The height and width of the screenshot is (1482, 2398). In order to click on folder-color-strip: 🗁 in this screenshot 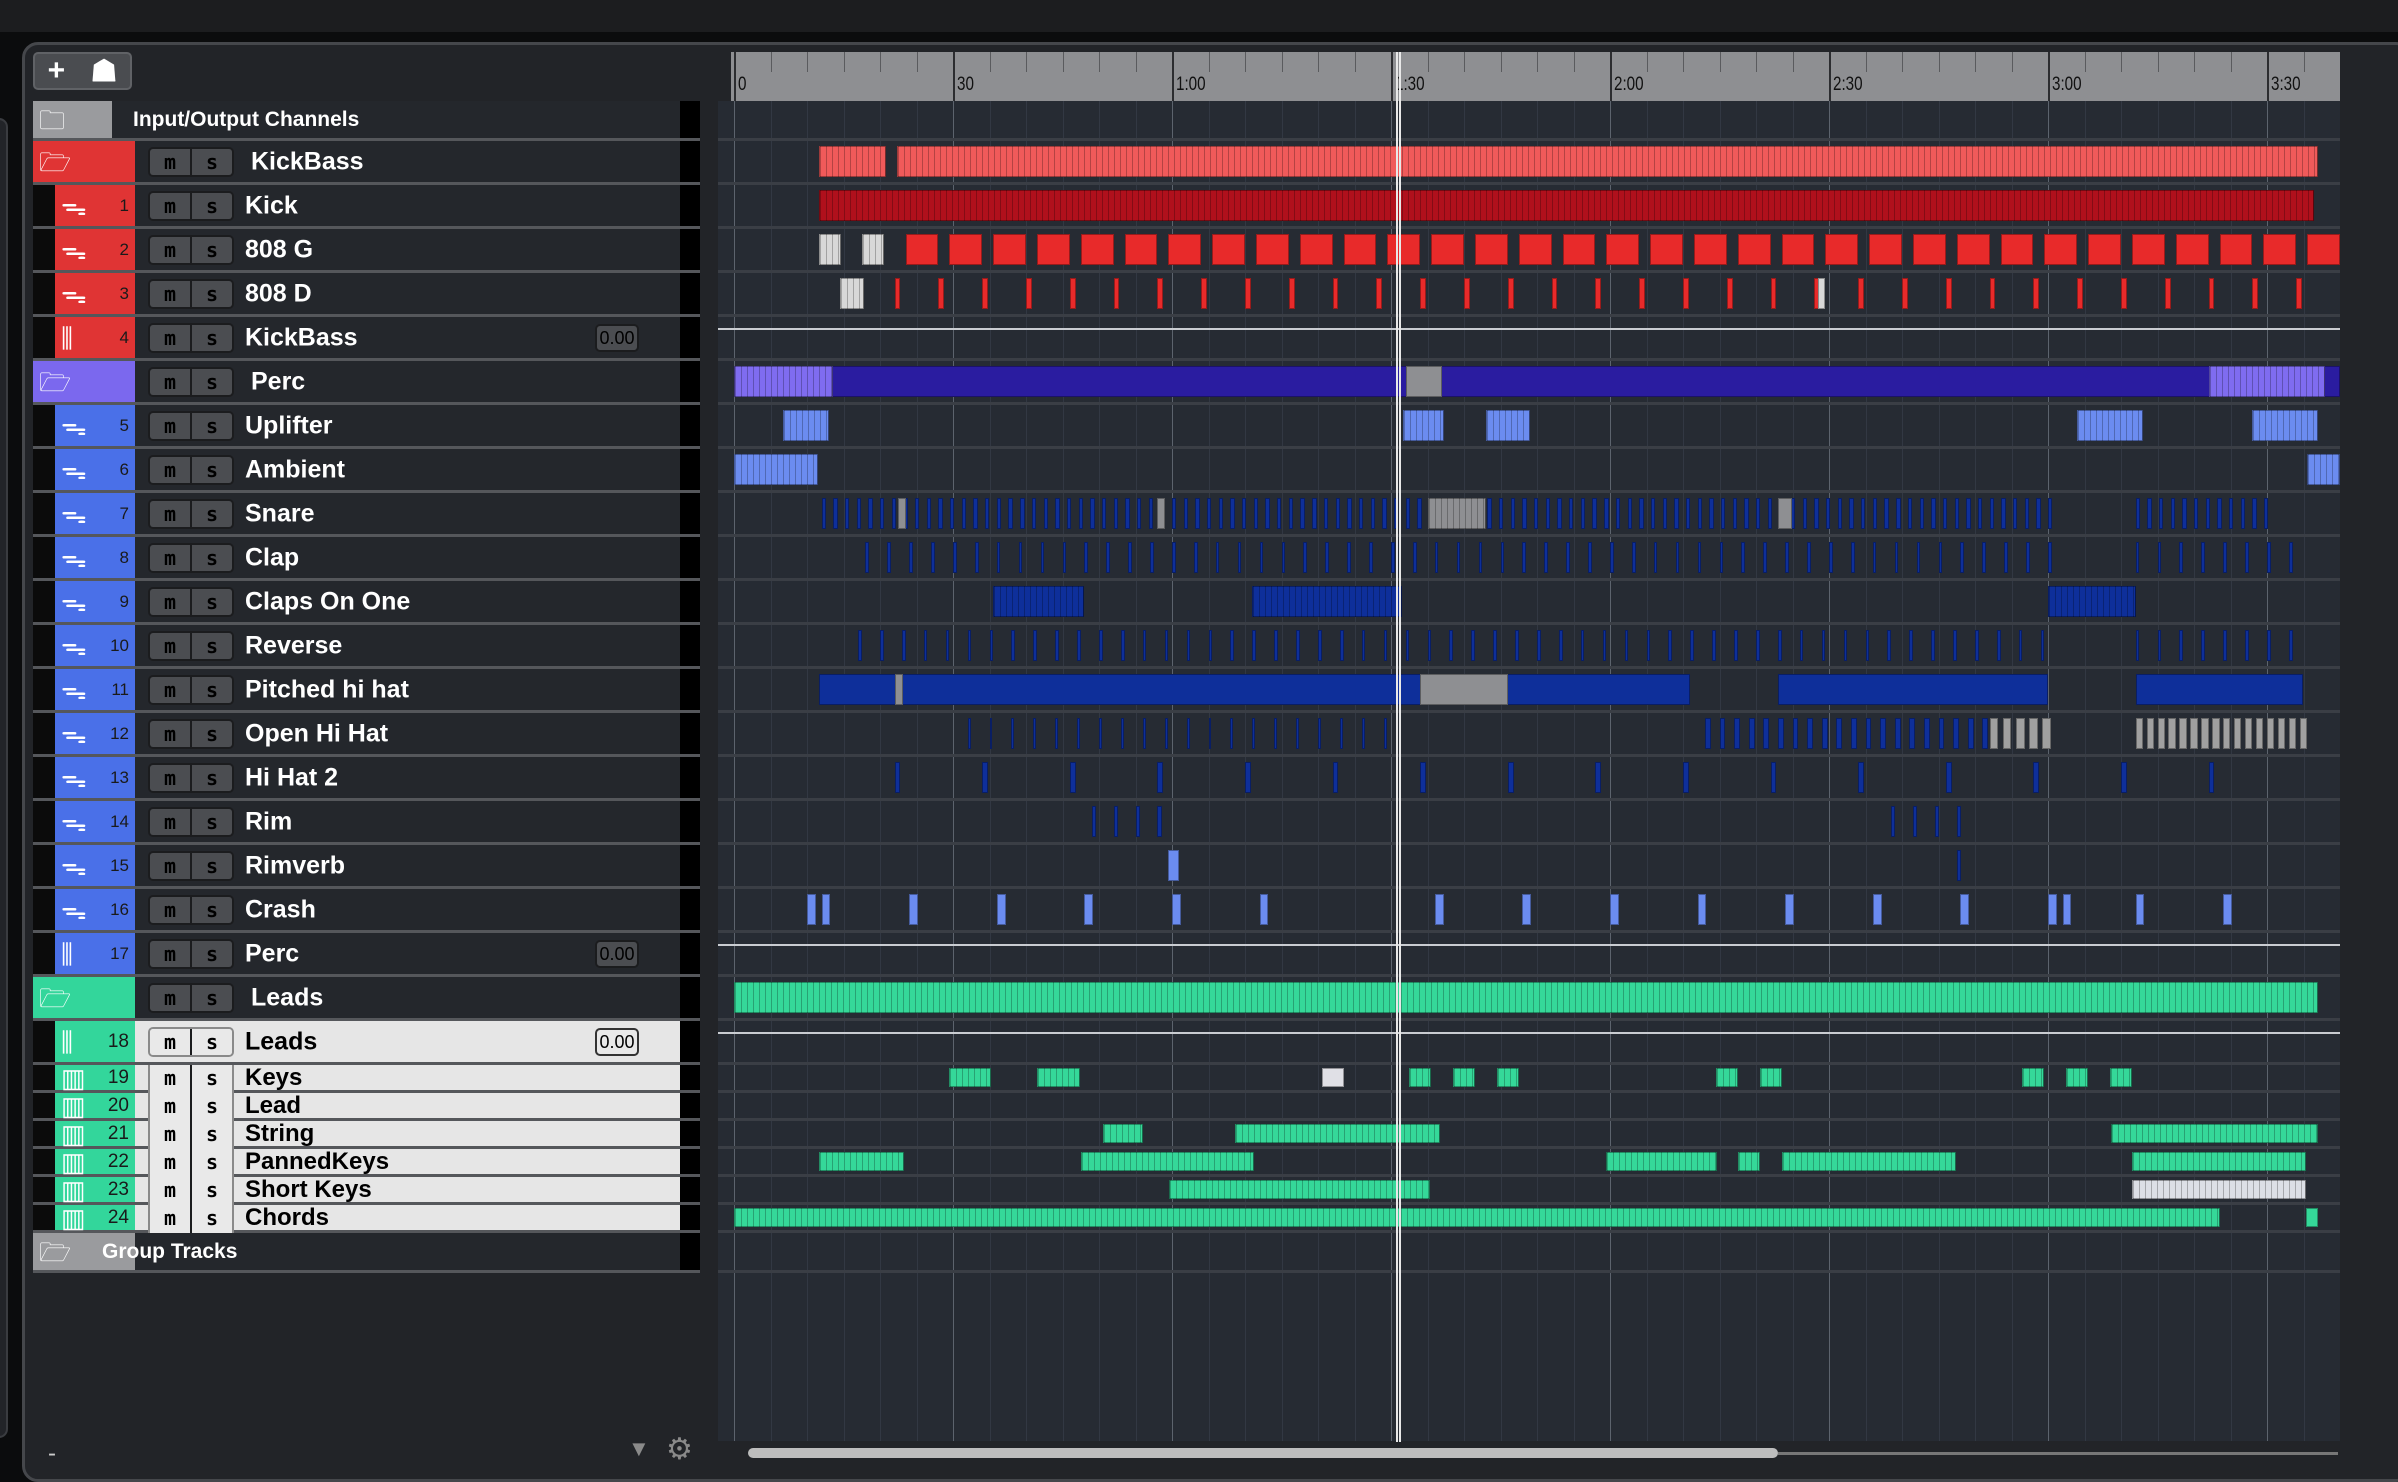, I will do `click(84, 161)`.